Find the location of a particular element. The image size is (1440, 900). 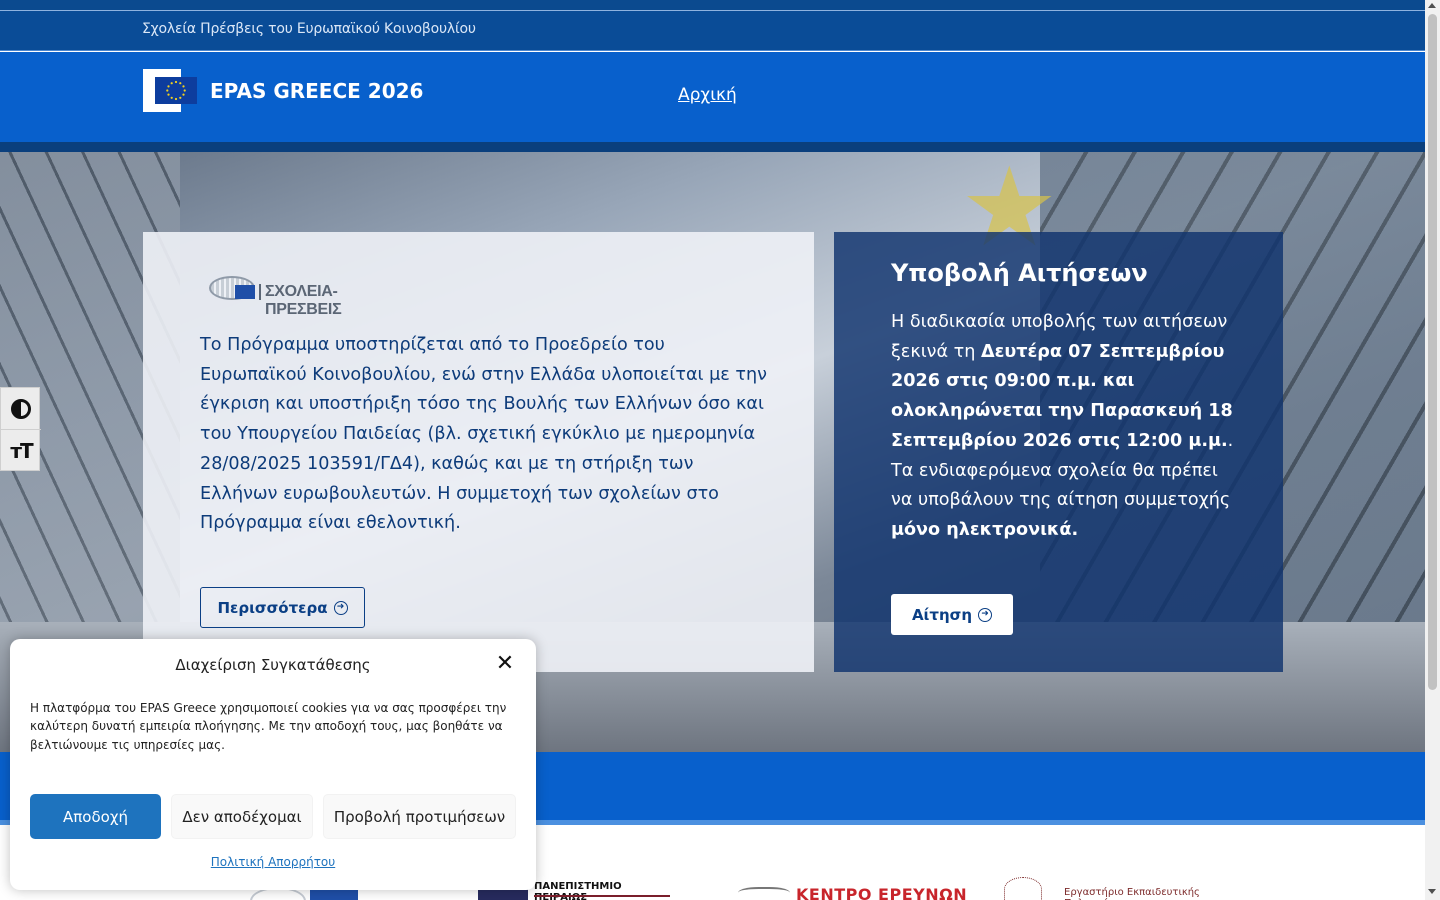

cookie-dialog-title: Διαχείριση Συγκατάθεσης is located at coordinates (273, 665).